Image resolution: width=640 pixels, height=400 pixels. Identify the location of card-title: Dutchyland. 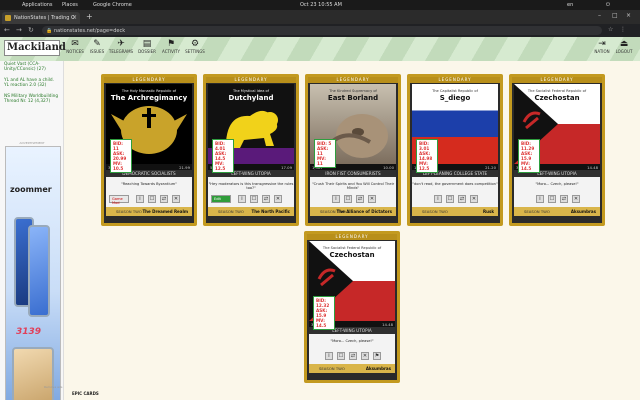
(251, 98).